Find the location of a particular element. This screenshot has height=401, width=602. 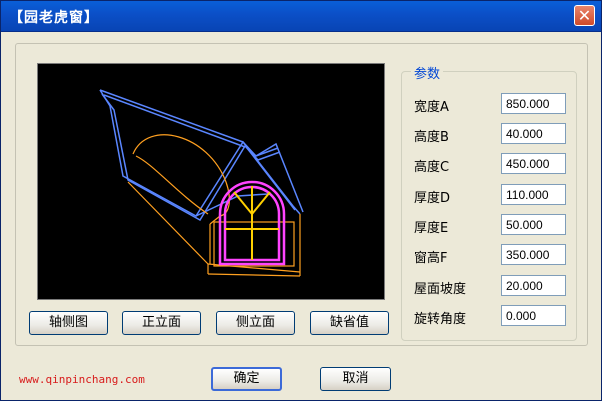

param-label-roof-slope: 屋面坡度 is located at coordinates (440, 289).